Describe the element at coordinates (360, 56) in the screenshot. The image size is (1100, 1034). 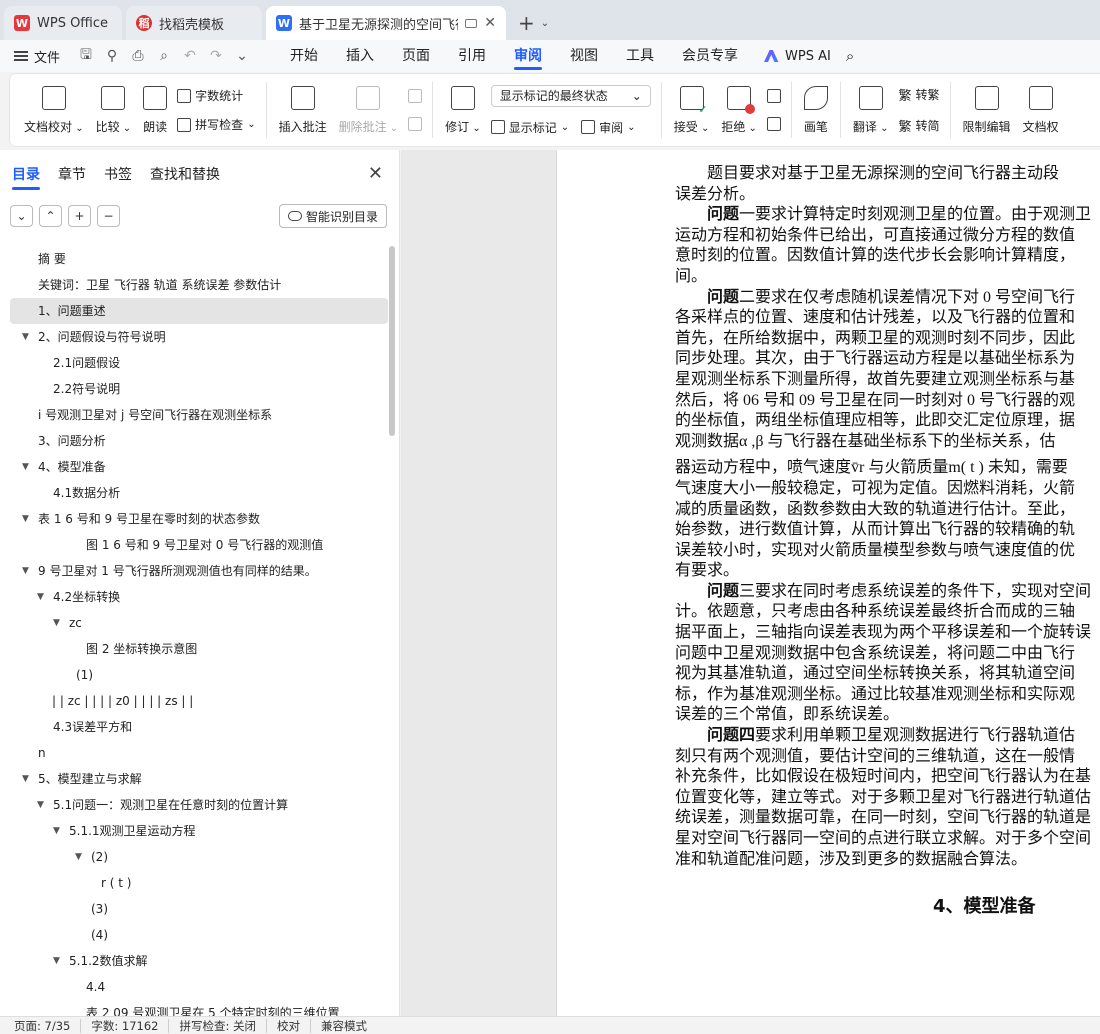
I see `tab-insert: 插入` at that location.